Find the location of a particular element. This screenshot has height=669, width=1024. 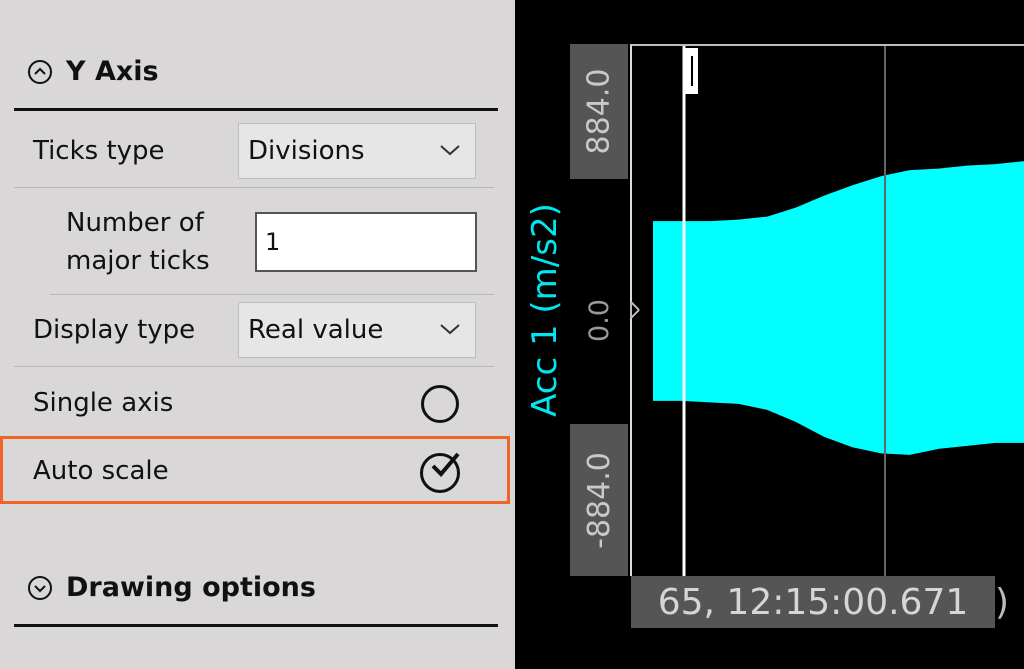

auto-scale-toggle is located at coordinates (440, 472).